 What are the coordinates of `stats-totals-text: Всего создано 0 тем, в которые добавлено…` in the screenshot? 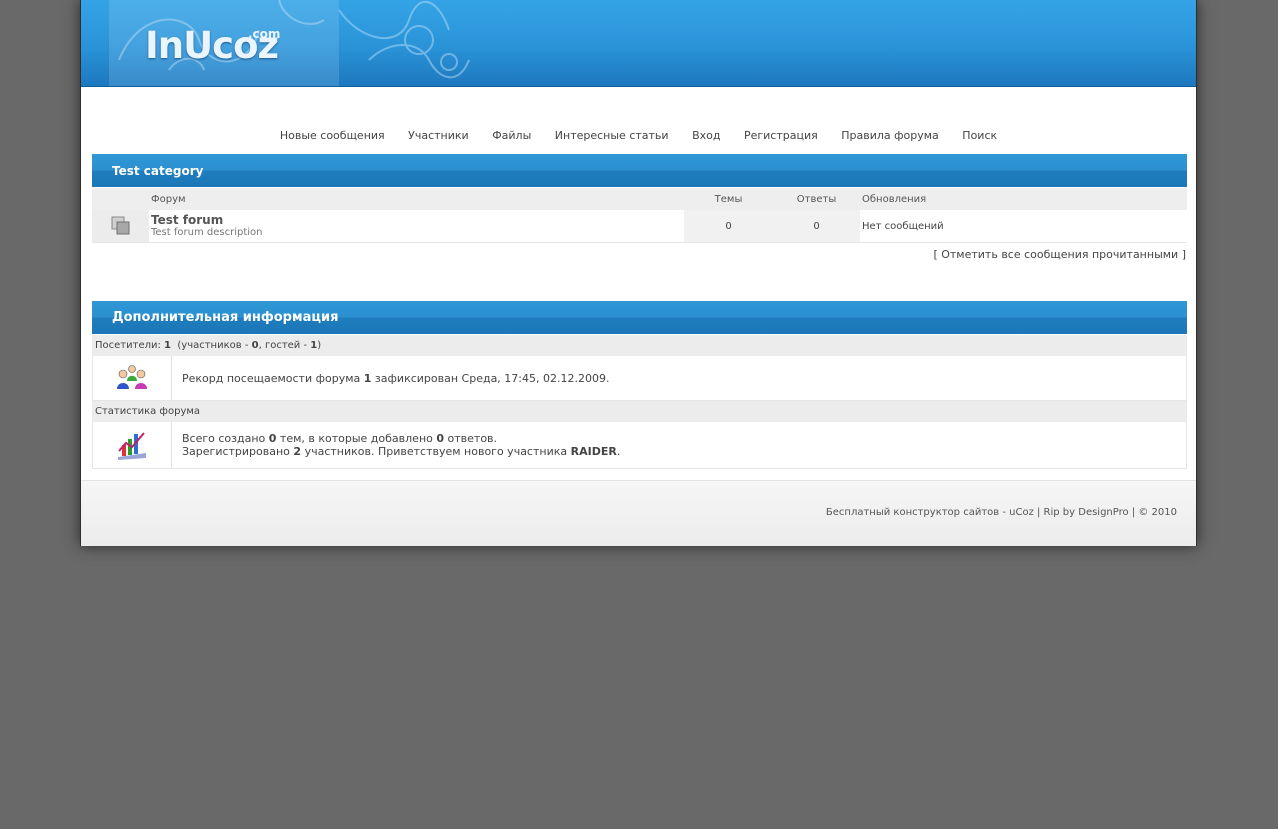 It's located at (340, 438).